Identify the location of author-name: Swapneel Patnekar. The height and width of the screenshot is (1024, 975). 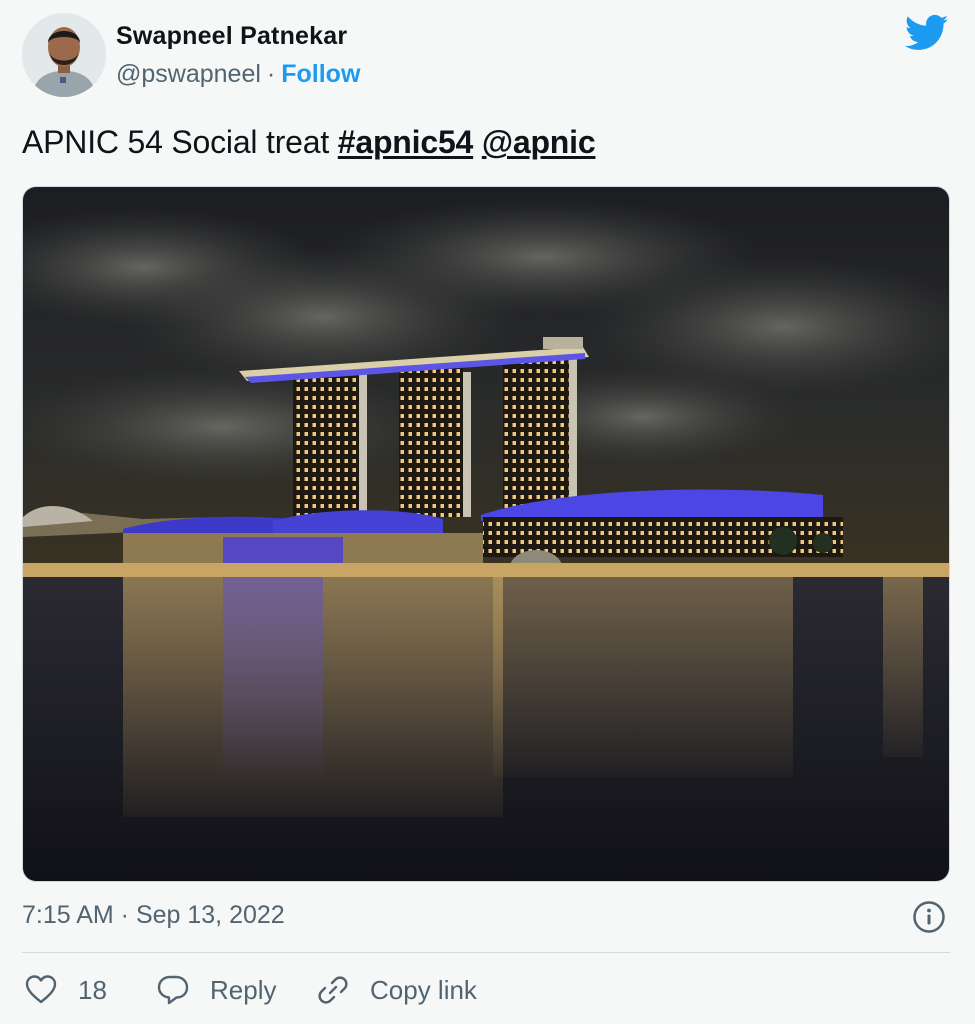
(231, 36).